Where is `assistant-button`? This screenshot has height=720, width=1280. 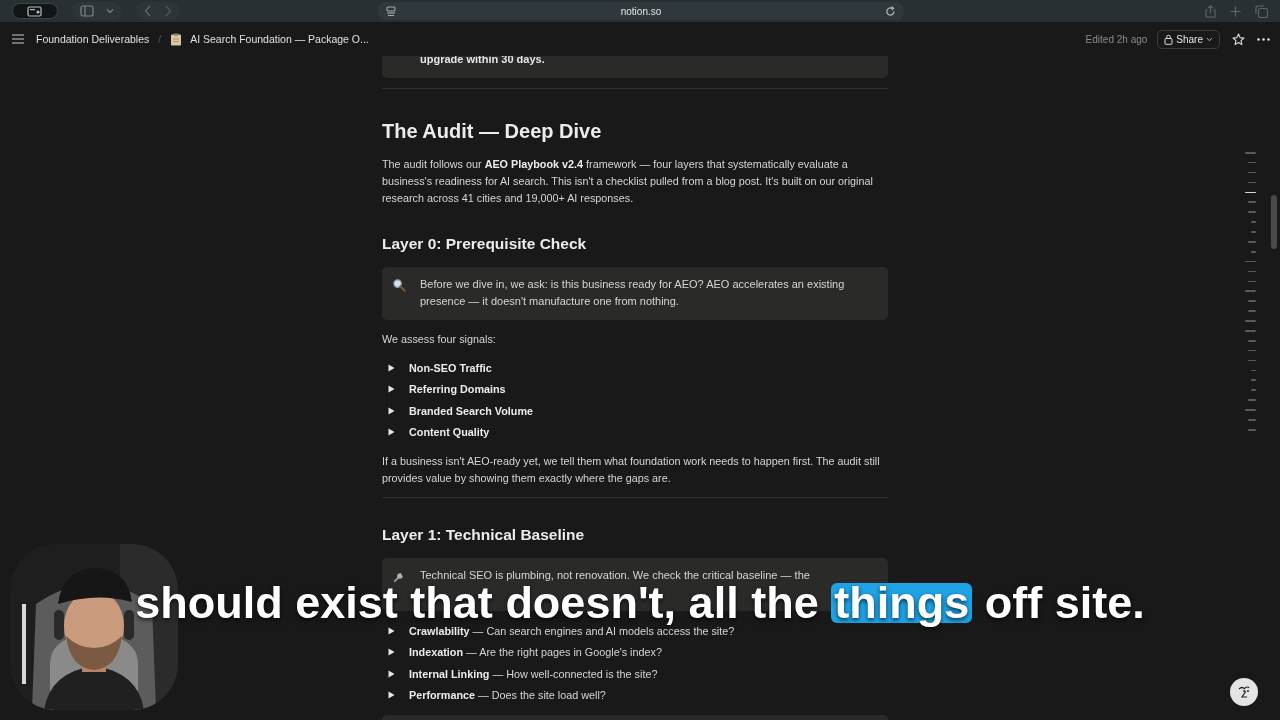 assistant-button is located at coordinates (1244, 692).